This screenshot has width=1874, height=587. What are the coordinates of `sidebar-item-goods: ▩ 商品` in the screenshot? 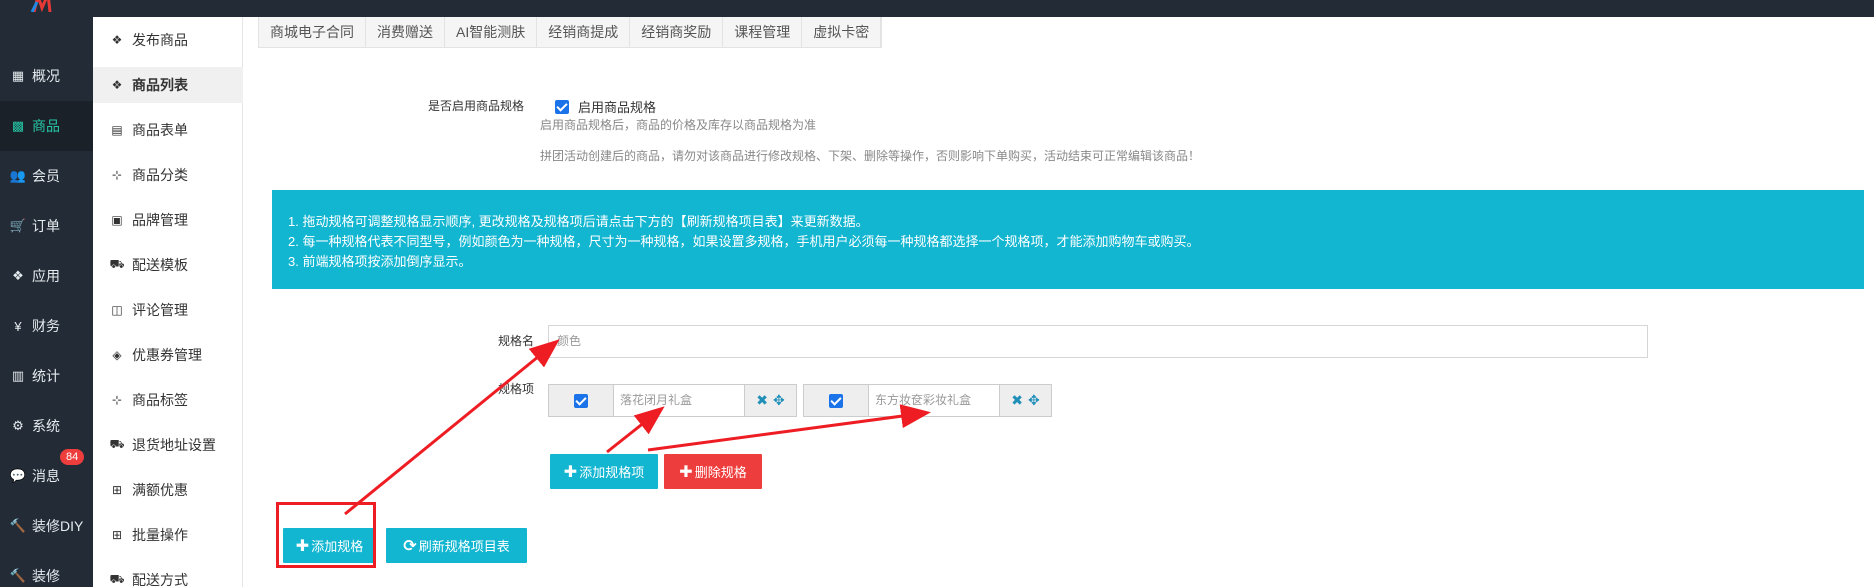 It's located at (46, 126).